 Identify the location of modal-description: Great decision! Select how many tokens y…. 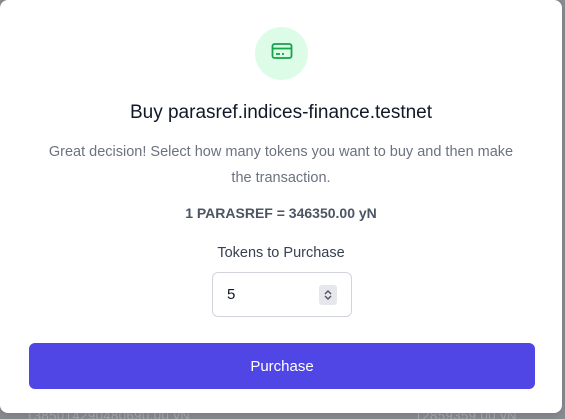
(281, 165).